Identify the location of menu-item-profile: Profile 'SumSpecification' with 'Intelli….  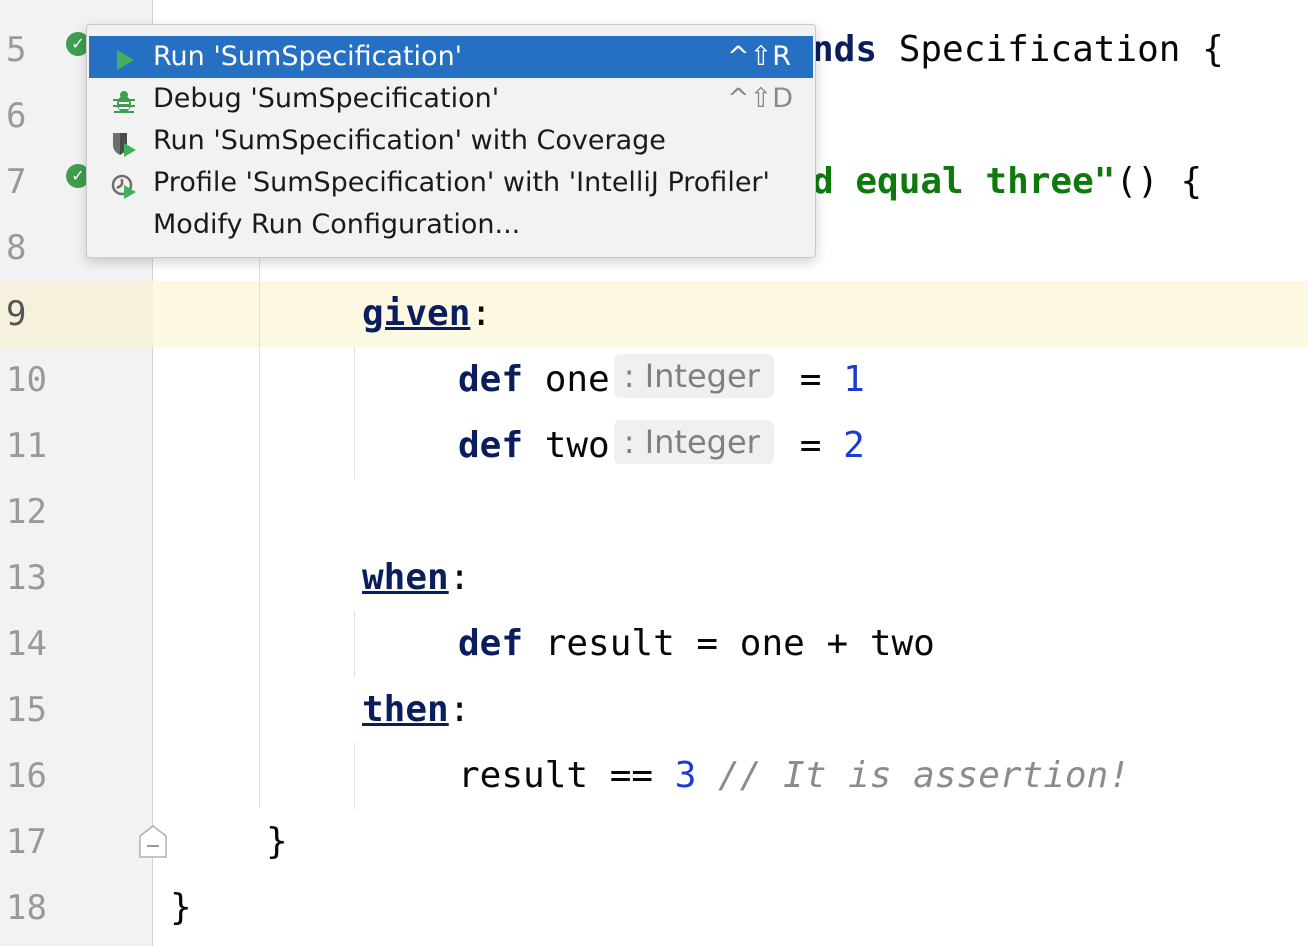
(451, 183).